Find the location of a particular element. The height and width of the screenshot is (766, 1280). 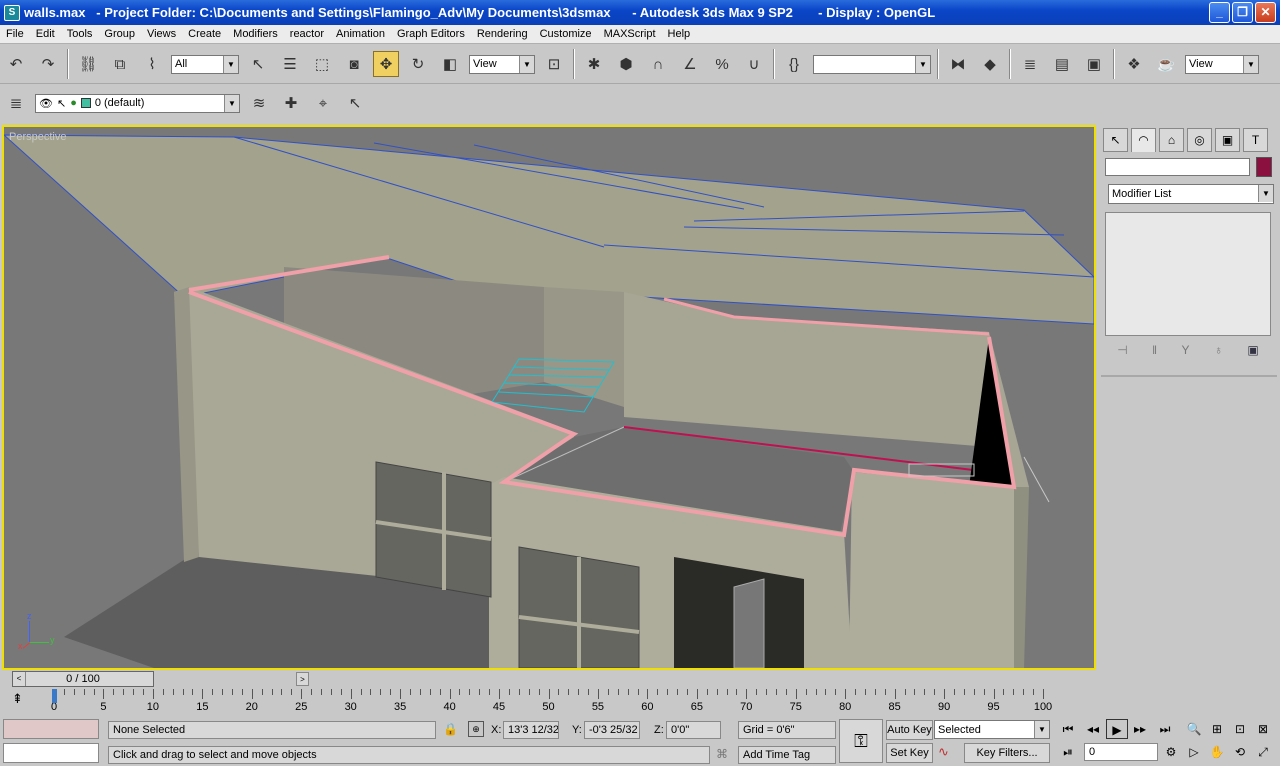

material-editor-icon: ❖ is located at coordinates (1134, 64).